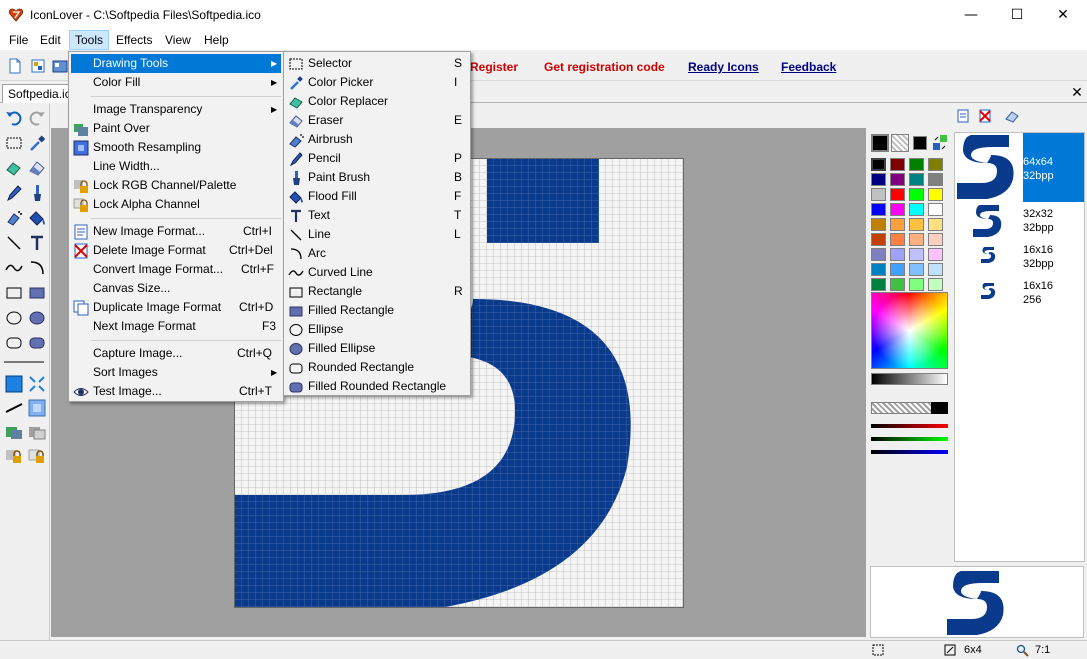 Image resolution: width=1087 pixels, height=659 pixels. What do you see at coordinates (604, 67) in the screenshot?
I see `get-registration-code-link: Get registration code` at bounding box center [604, 67].